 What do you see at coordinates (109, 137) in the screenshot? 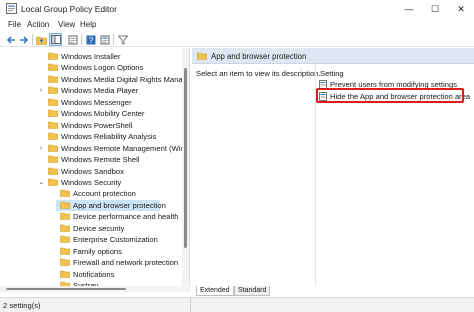
I see `tree-item-label: Windows Reliability Analysis` at bounding box center [109, 137].